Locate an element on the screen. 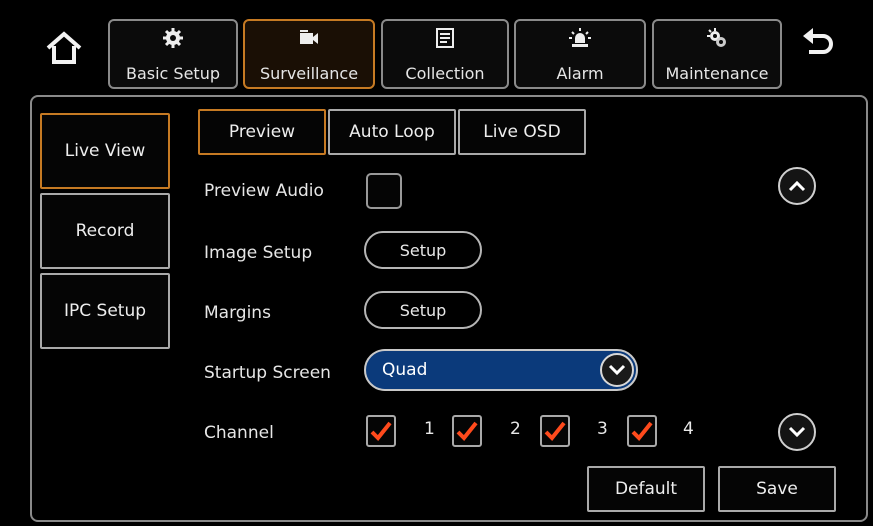 Image resolution: width=873 pixels, height=526 pixels. alarm-light-icon is located at coordinates (580, 37).